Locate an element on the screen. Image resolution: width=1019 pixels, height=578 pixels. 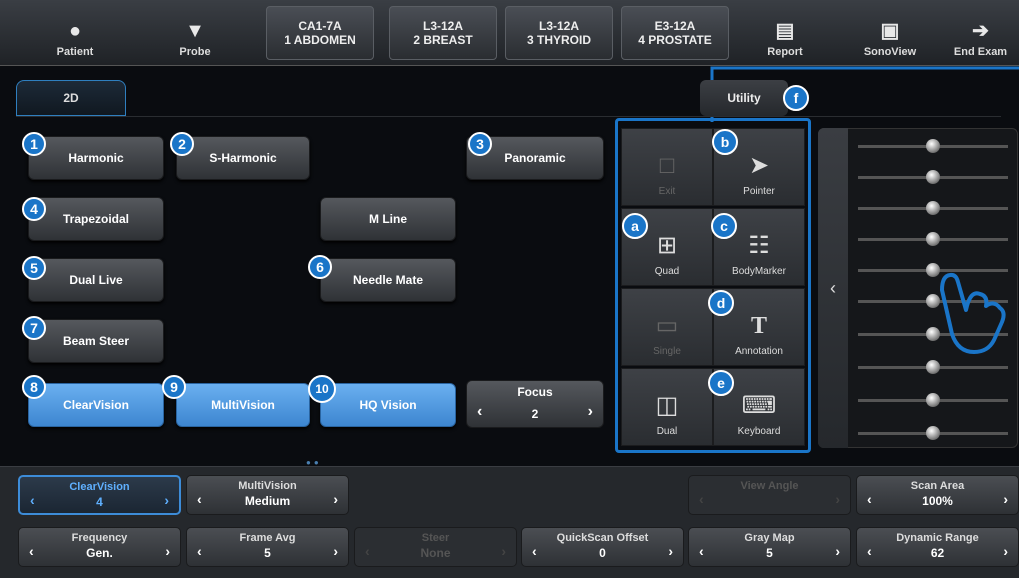
exit-button: □ Exit is located at coordinates (667, 167).